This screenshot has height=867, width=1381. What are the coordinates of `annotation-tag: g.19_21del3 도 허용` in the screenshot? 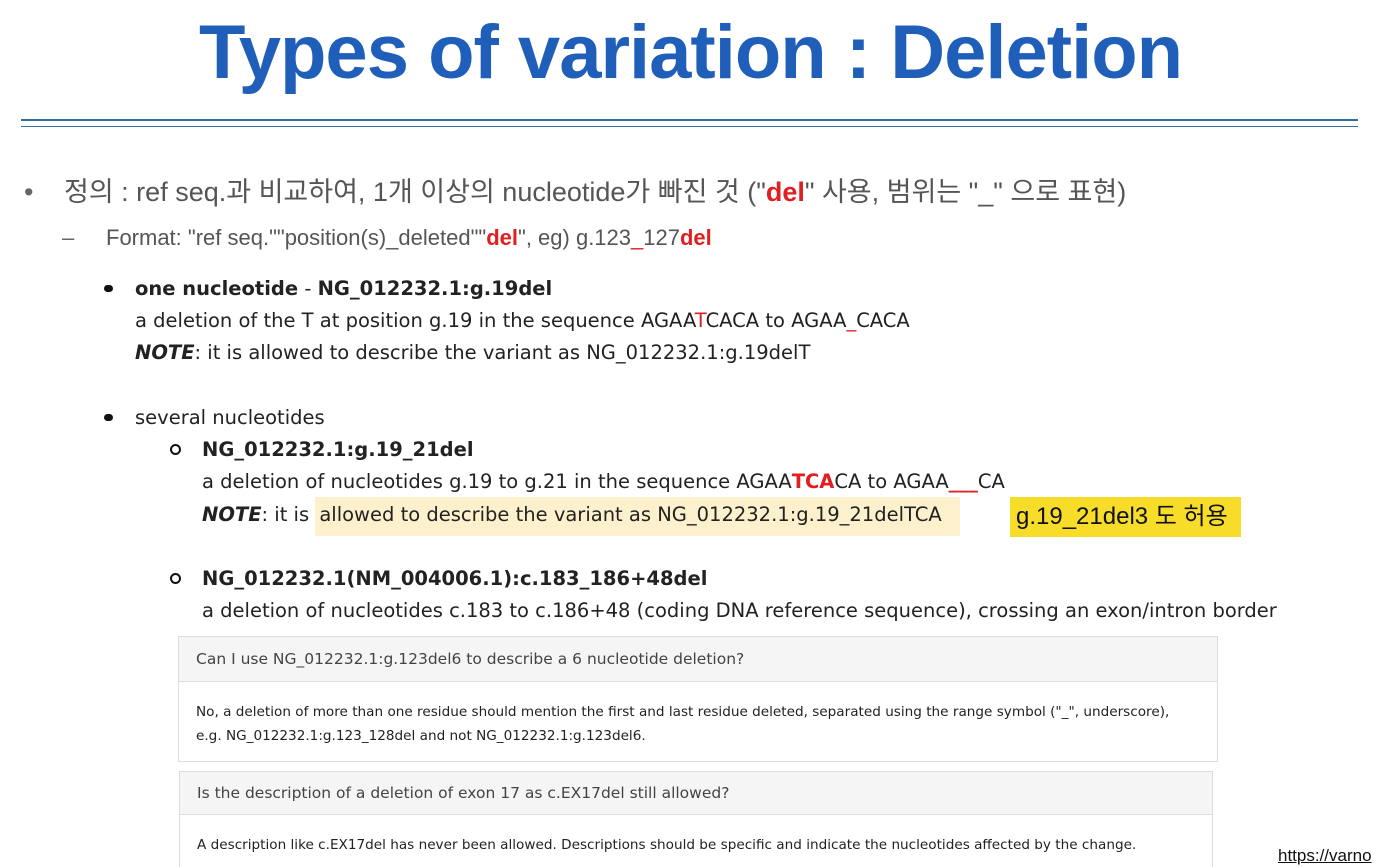 It's located at (1125, 517).